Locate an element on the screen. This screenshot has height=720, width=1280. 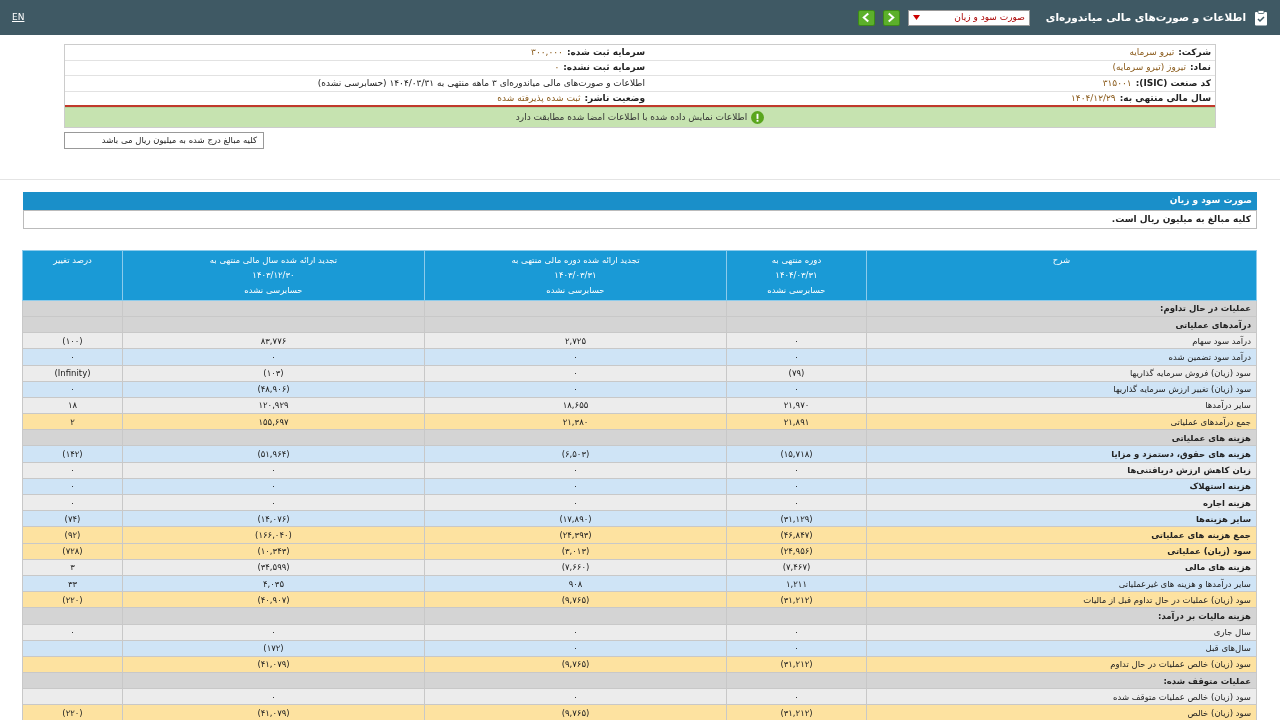
field-label: سال مالی منتهی به: is located at coordinates (1165, 98).